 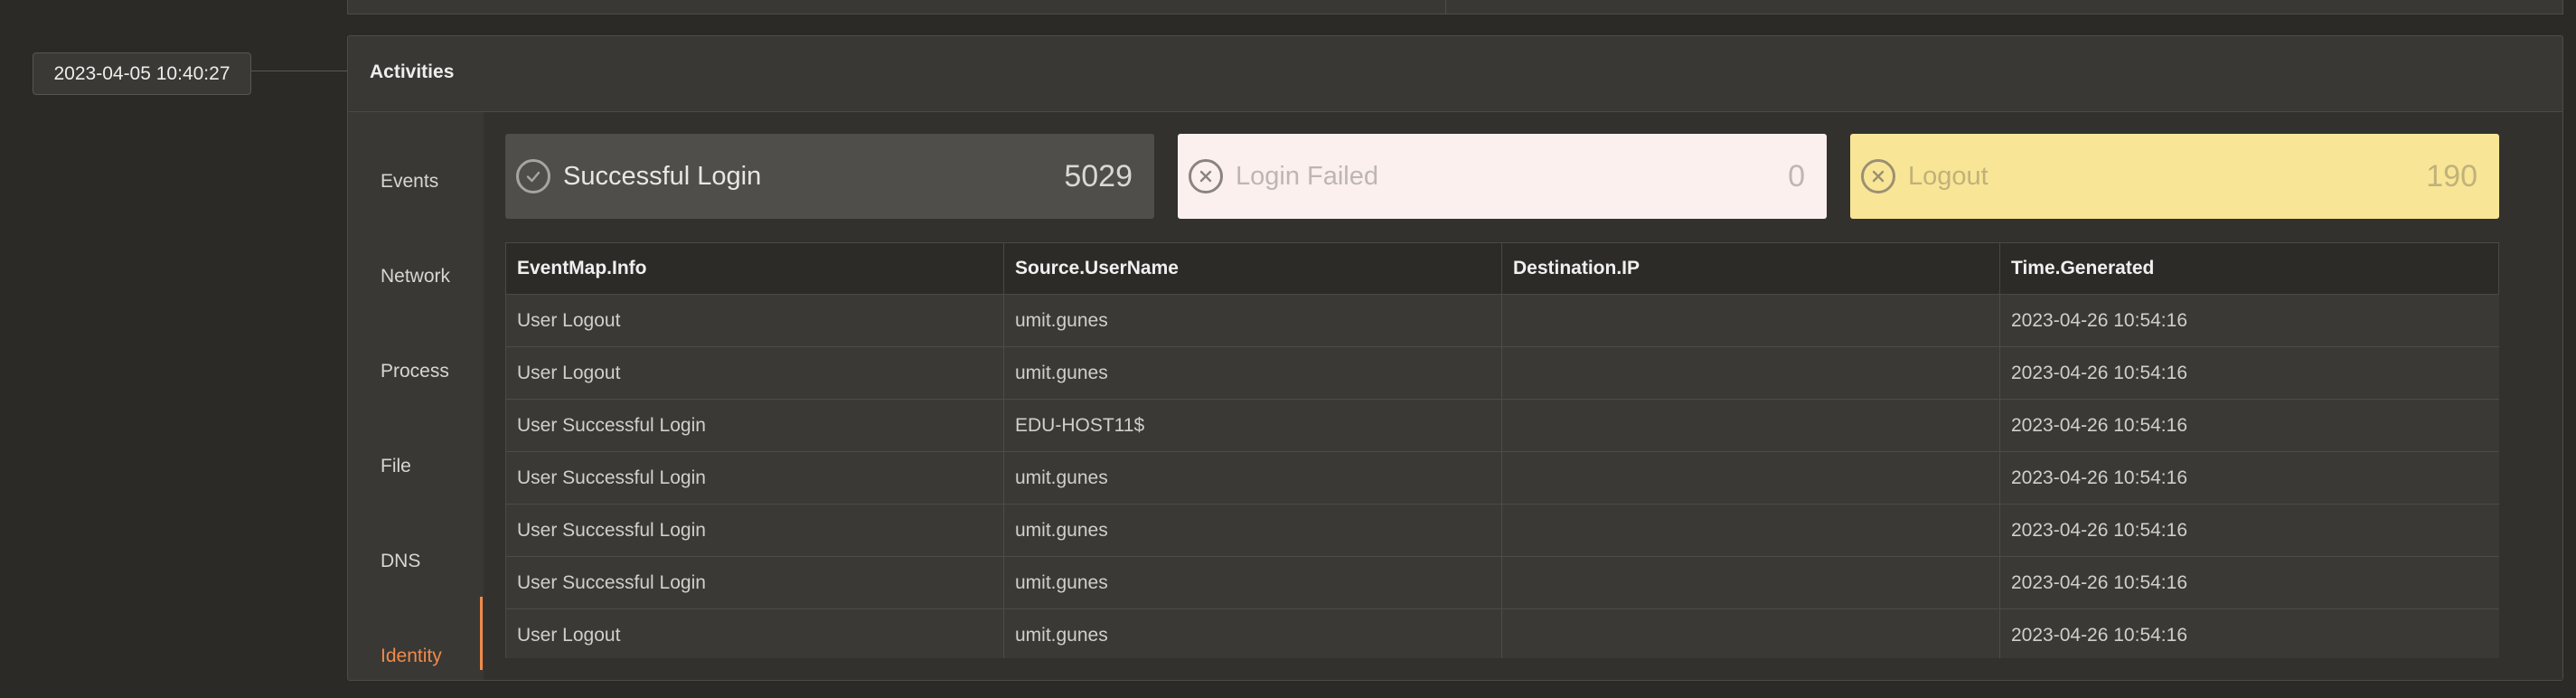 What do you see at coordinates (2175, 176) in the screenshot?
I see `logout-card: Logout 190` at bounding box center [2175, 176].